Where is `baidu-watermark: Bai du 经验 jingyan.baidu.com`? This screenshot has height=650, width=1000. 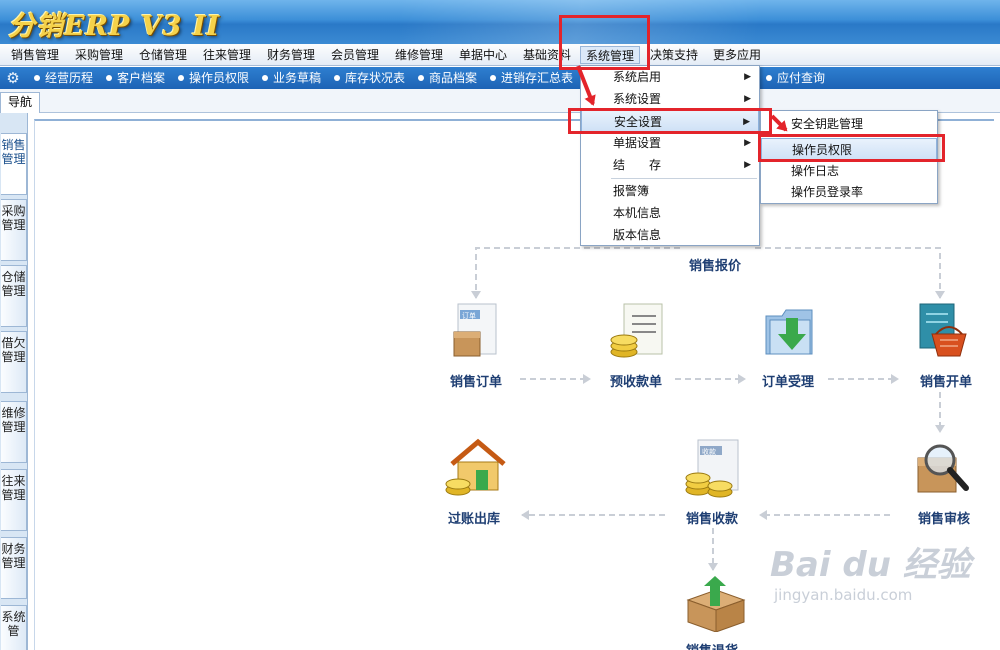 baidu-watermark: Bai du 经验 jingyan.baidu.com is located at coordinates (870, 575).